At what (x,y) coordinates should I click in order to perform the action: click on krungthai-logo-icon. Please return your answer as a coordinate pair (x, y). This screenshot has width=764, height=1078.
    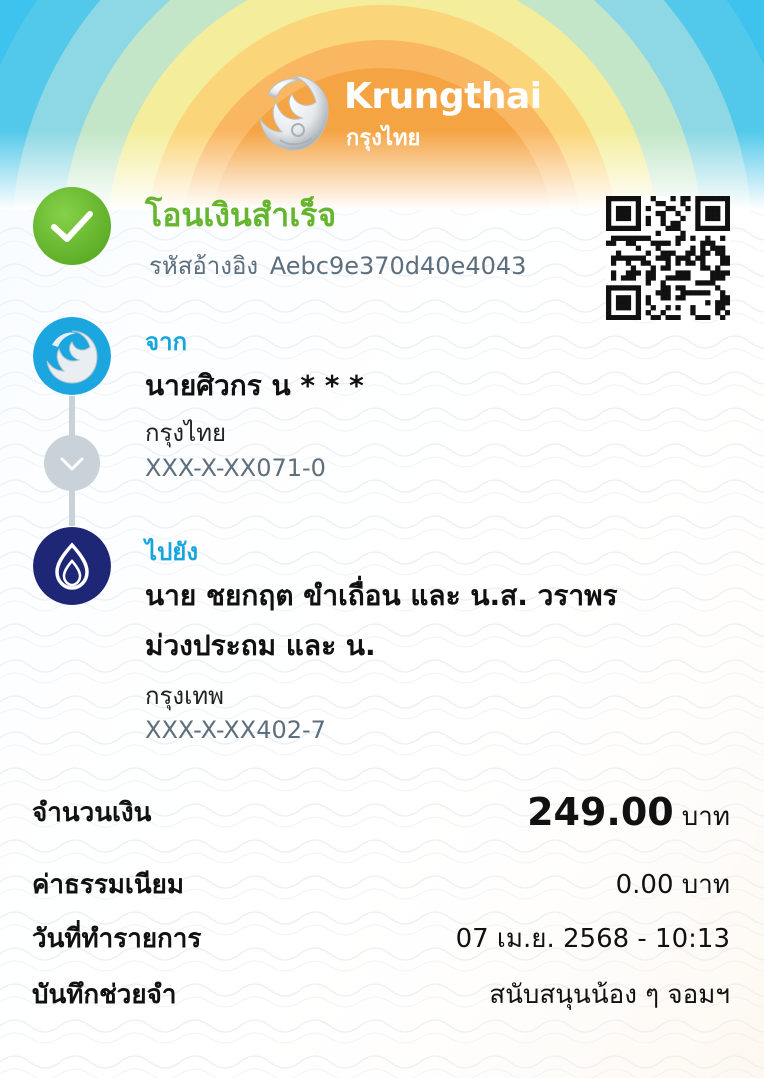
    Looking at the image, I should click on (72, 356).